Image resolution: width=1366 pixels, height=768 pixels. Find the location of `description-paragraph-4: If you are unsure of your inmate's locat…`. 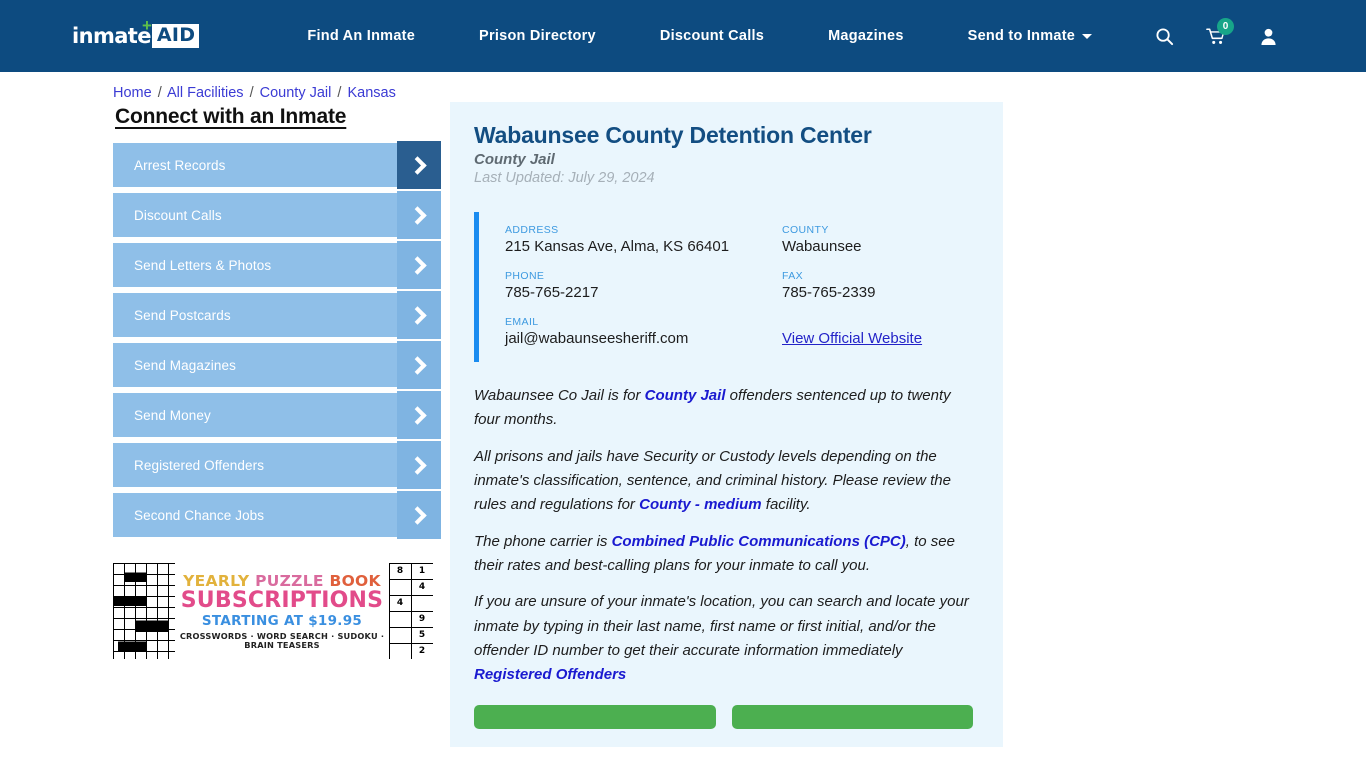

description-paragraph-4: If you are unsure of your inmate's locat… is located at coordinates (723, 638).